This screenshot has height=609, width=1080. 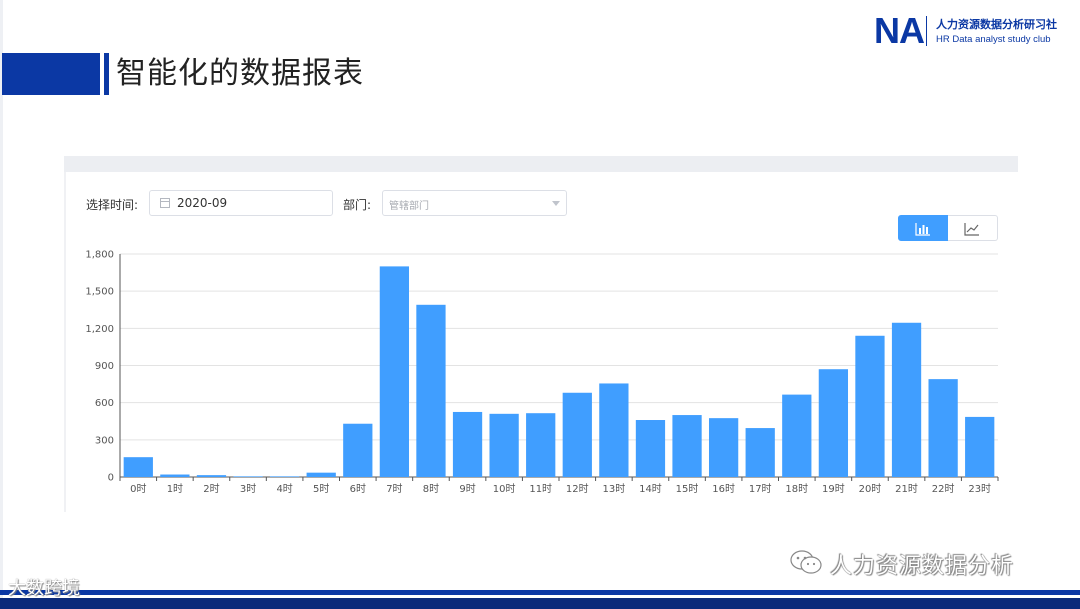 I want to click on chart-type-toggle, so click(x=948, y=228).